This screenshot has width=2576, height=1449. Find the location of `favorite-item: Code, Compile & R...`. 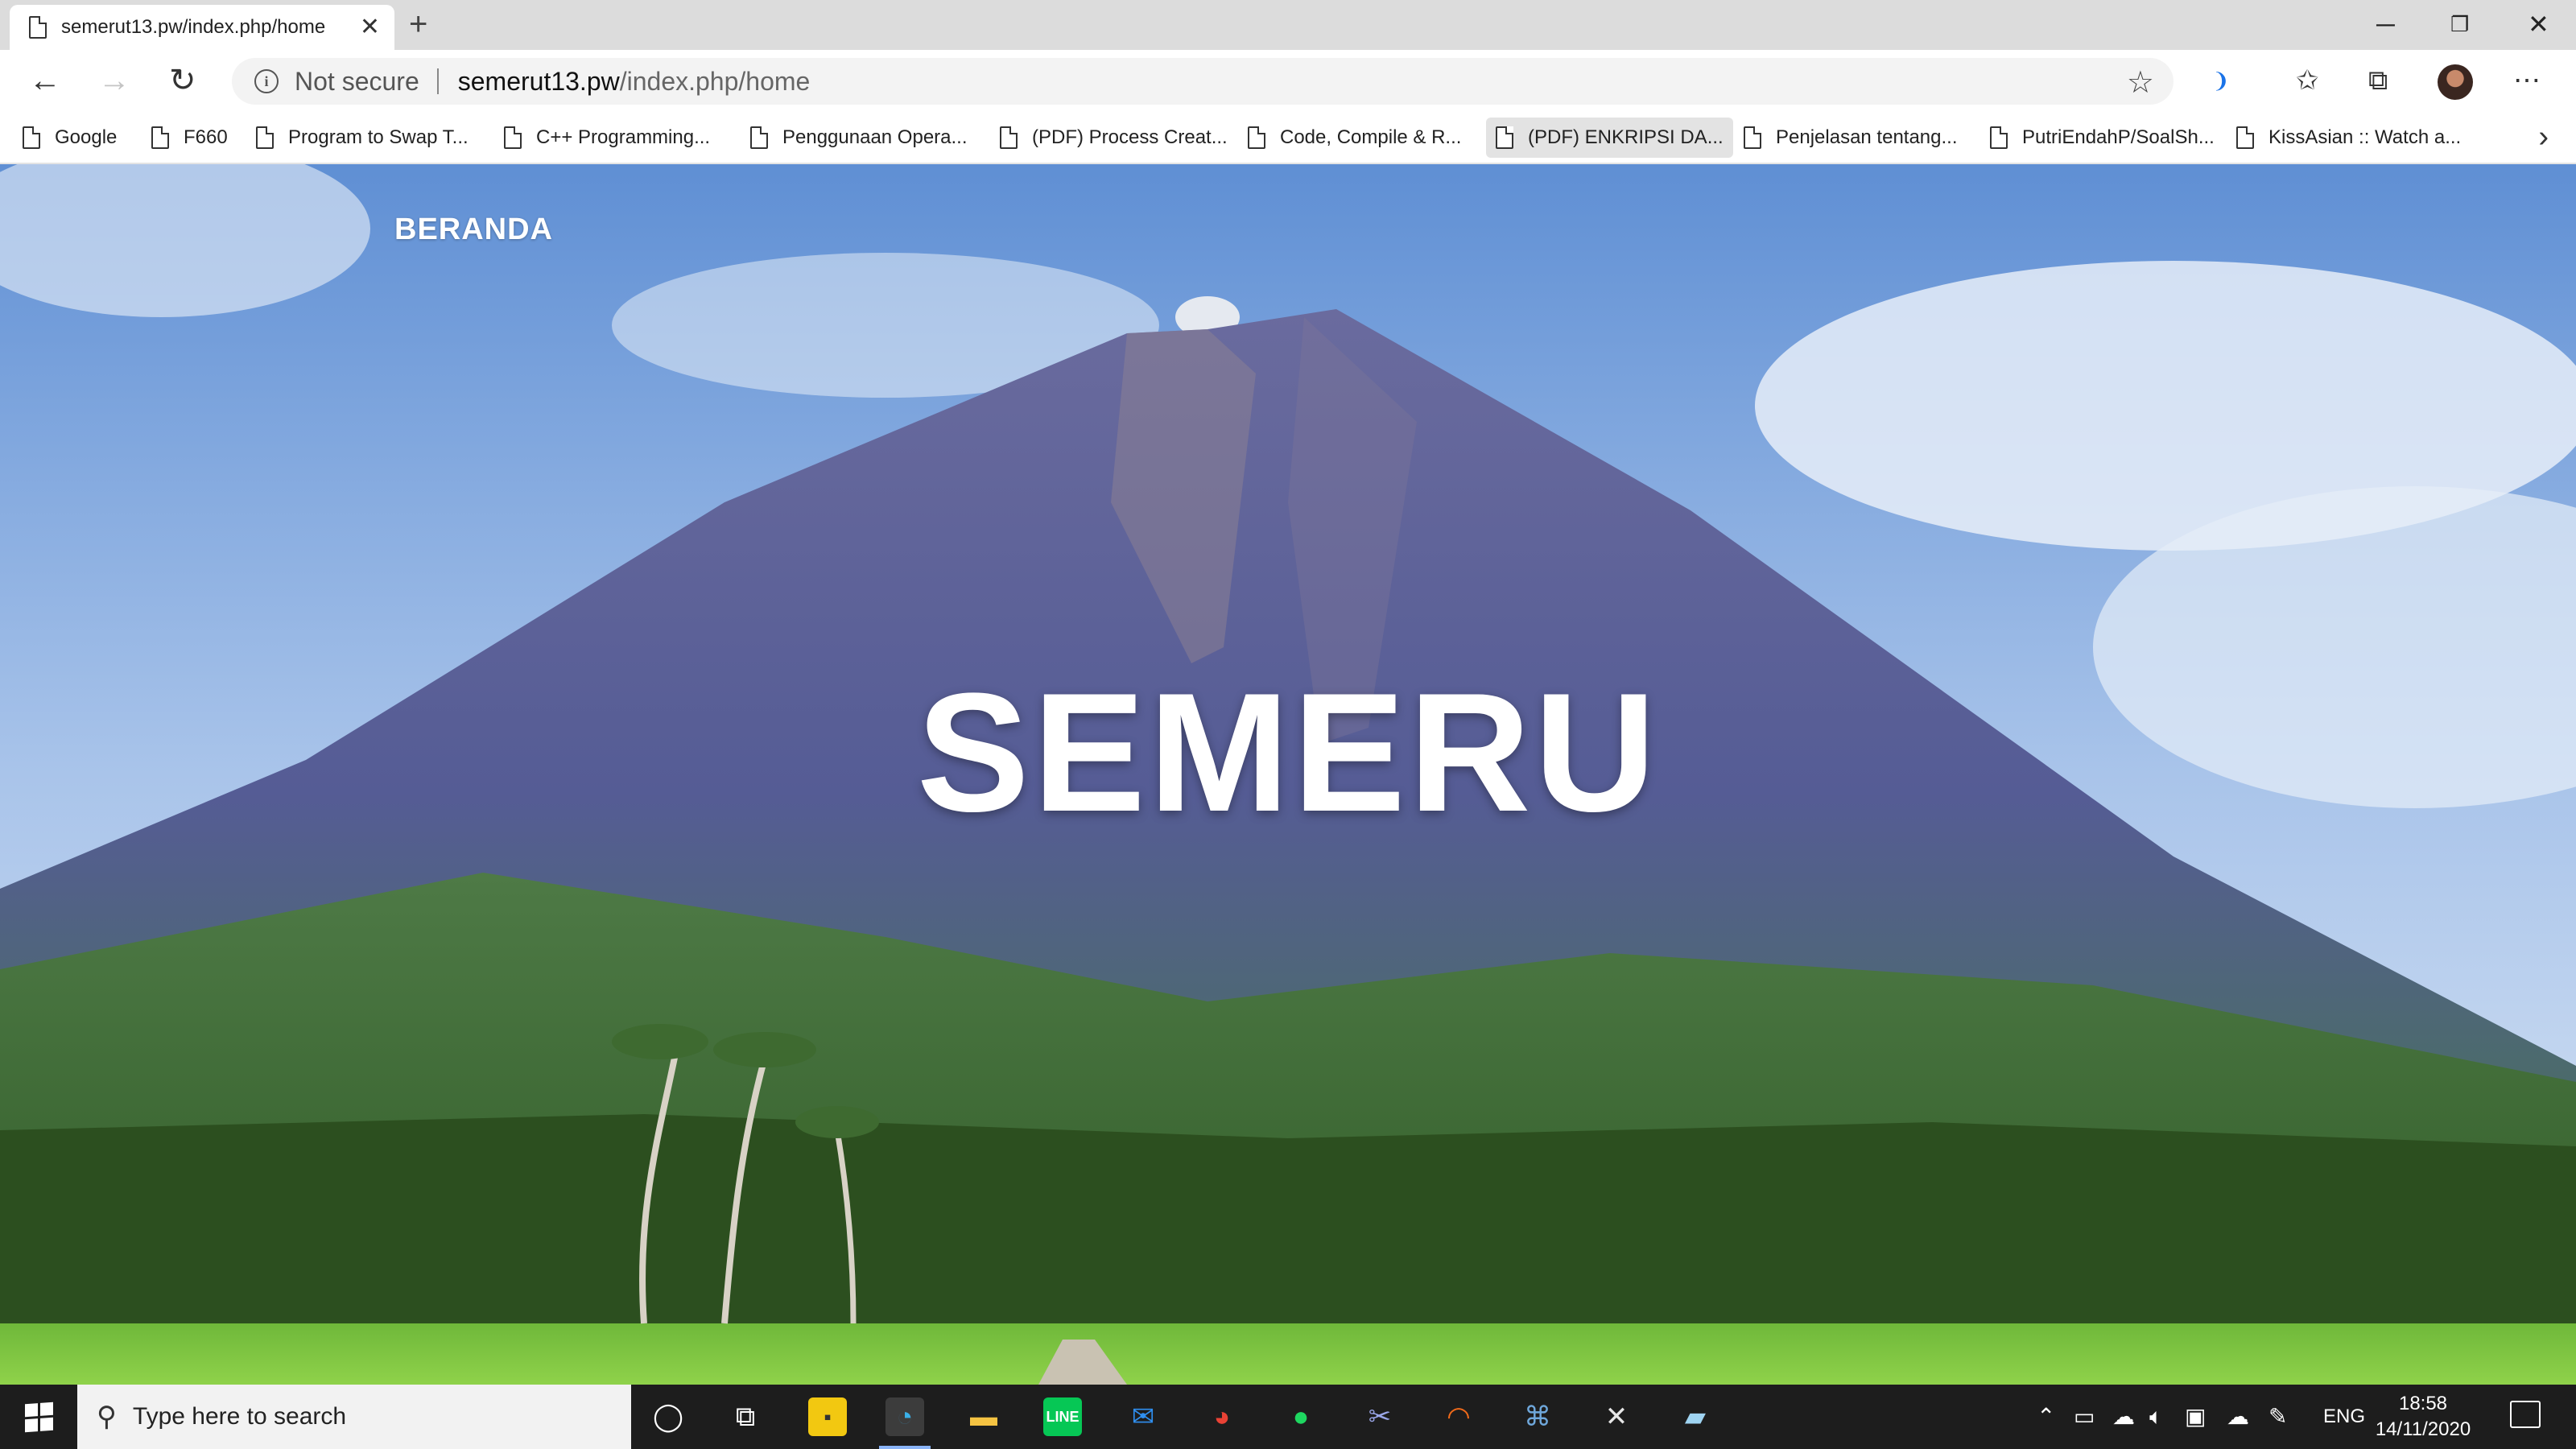

favorite-item: Code, Compile & R... is located at coordinates (1354, 138).